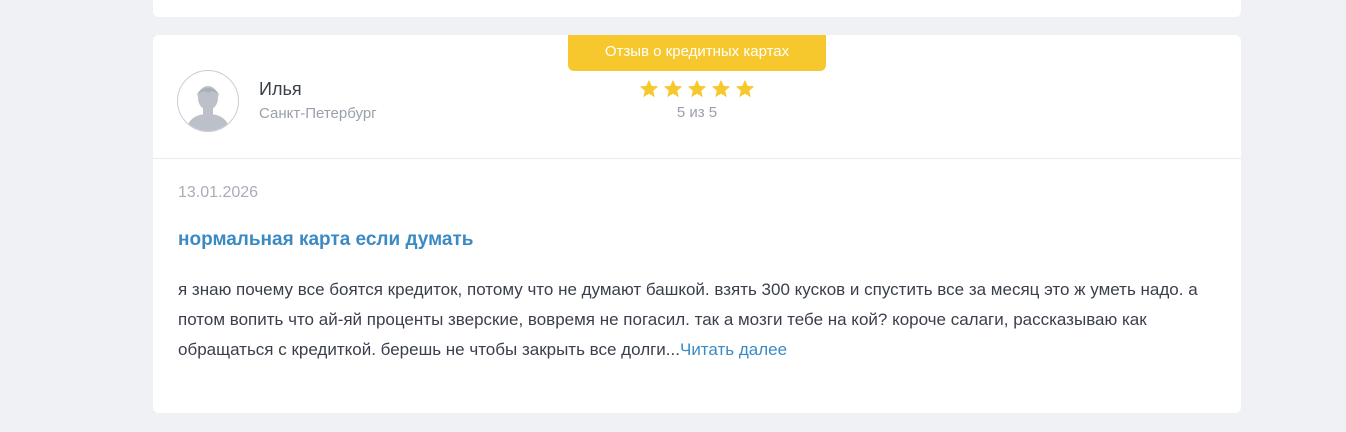 The width and height of the screenshot is (1346, 432). What do you see at coordinates (697, 8) in the screenshot?
I see `previous-review-card` at bounding box center [697, 8].